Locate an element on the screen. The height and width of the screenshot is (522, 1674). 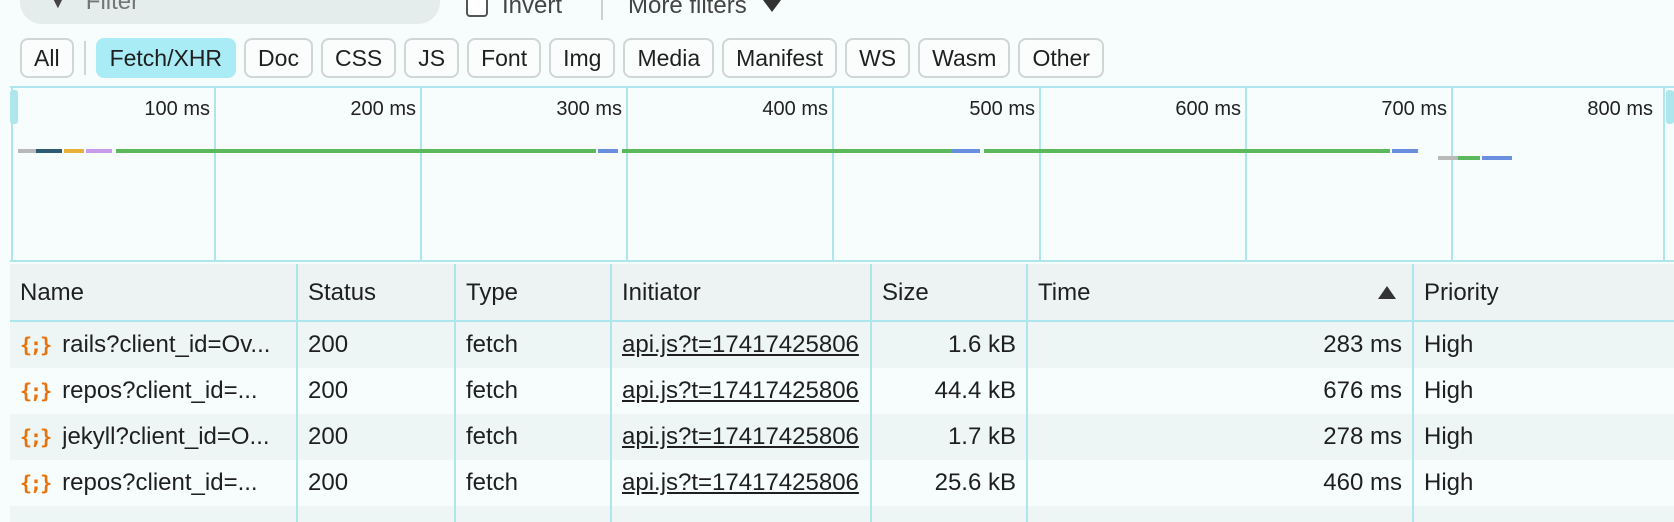
chip-label: Doc is located at coordinates (278, 57).